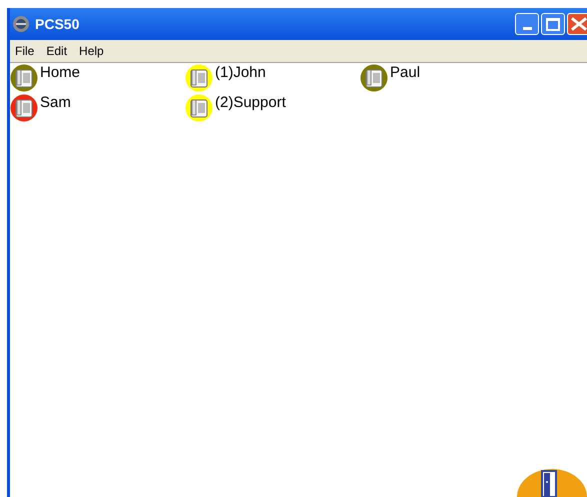 Image resolution: width=587 pixels, height=497 pixels. What do you see at coordinates (21, 24) in the screenshot?
I see `app-icon` at bounding box center [21, 24].